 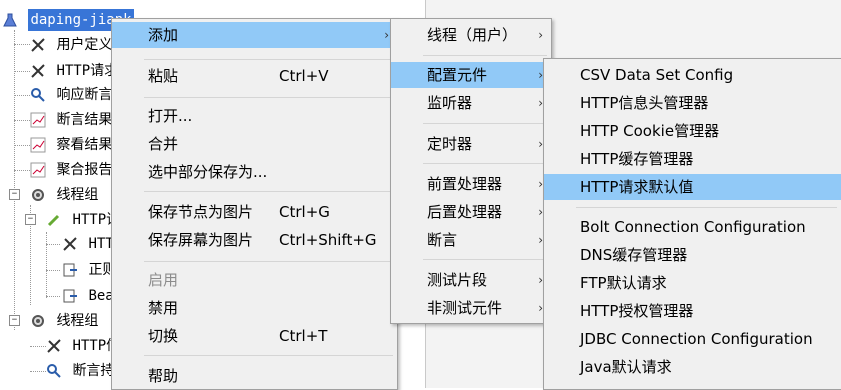 What do you see at coordinates (692, 311) in the screenshot?
I see `config-item-http-auth-manager: HTTP授权管理器` at bounding box center [692, 311].